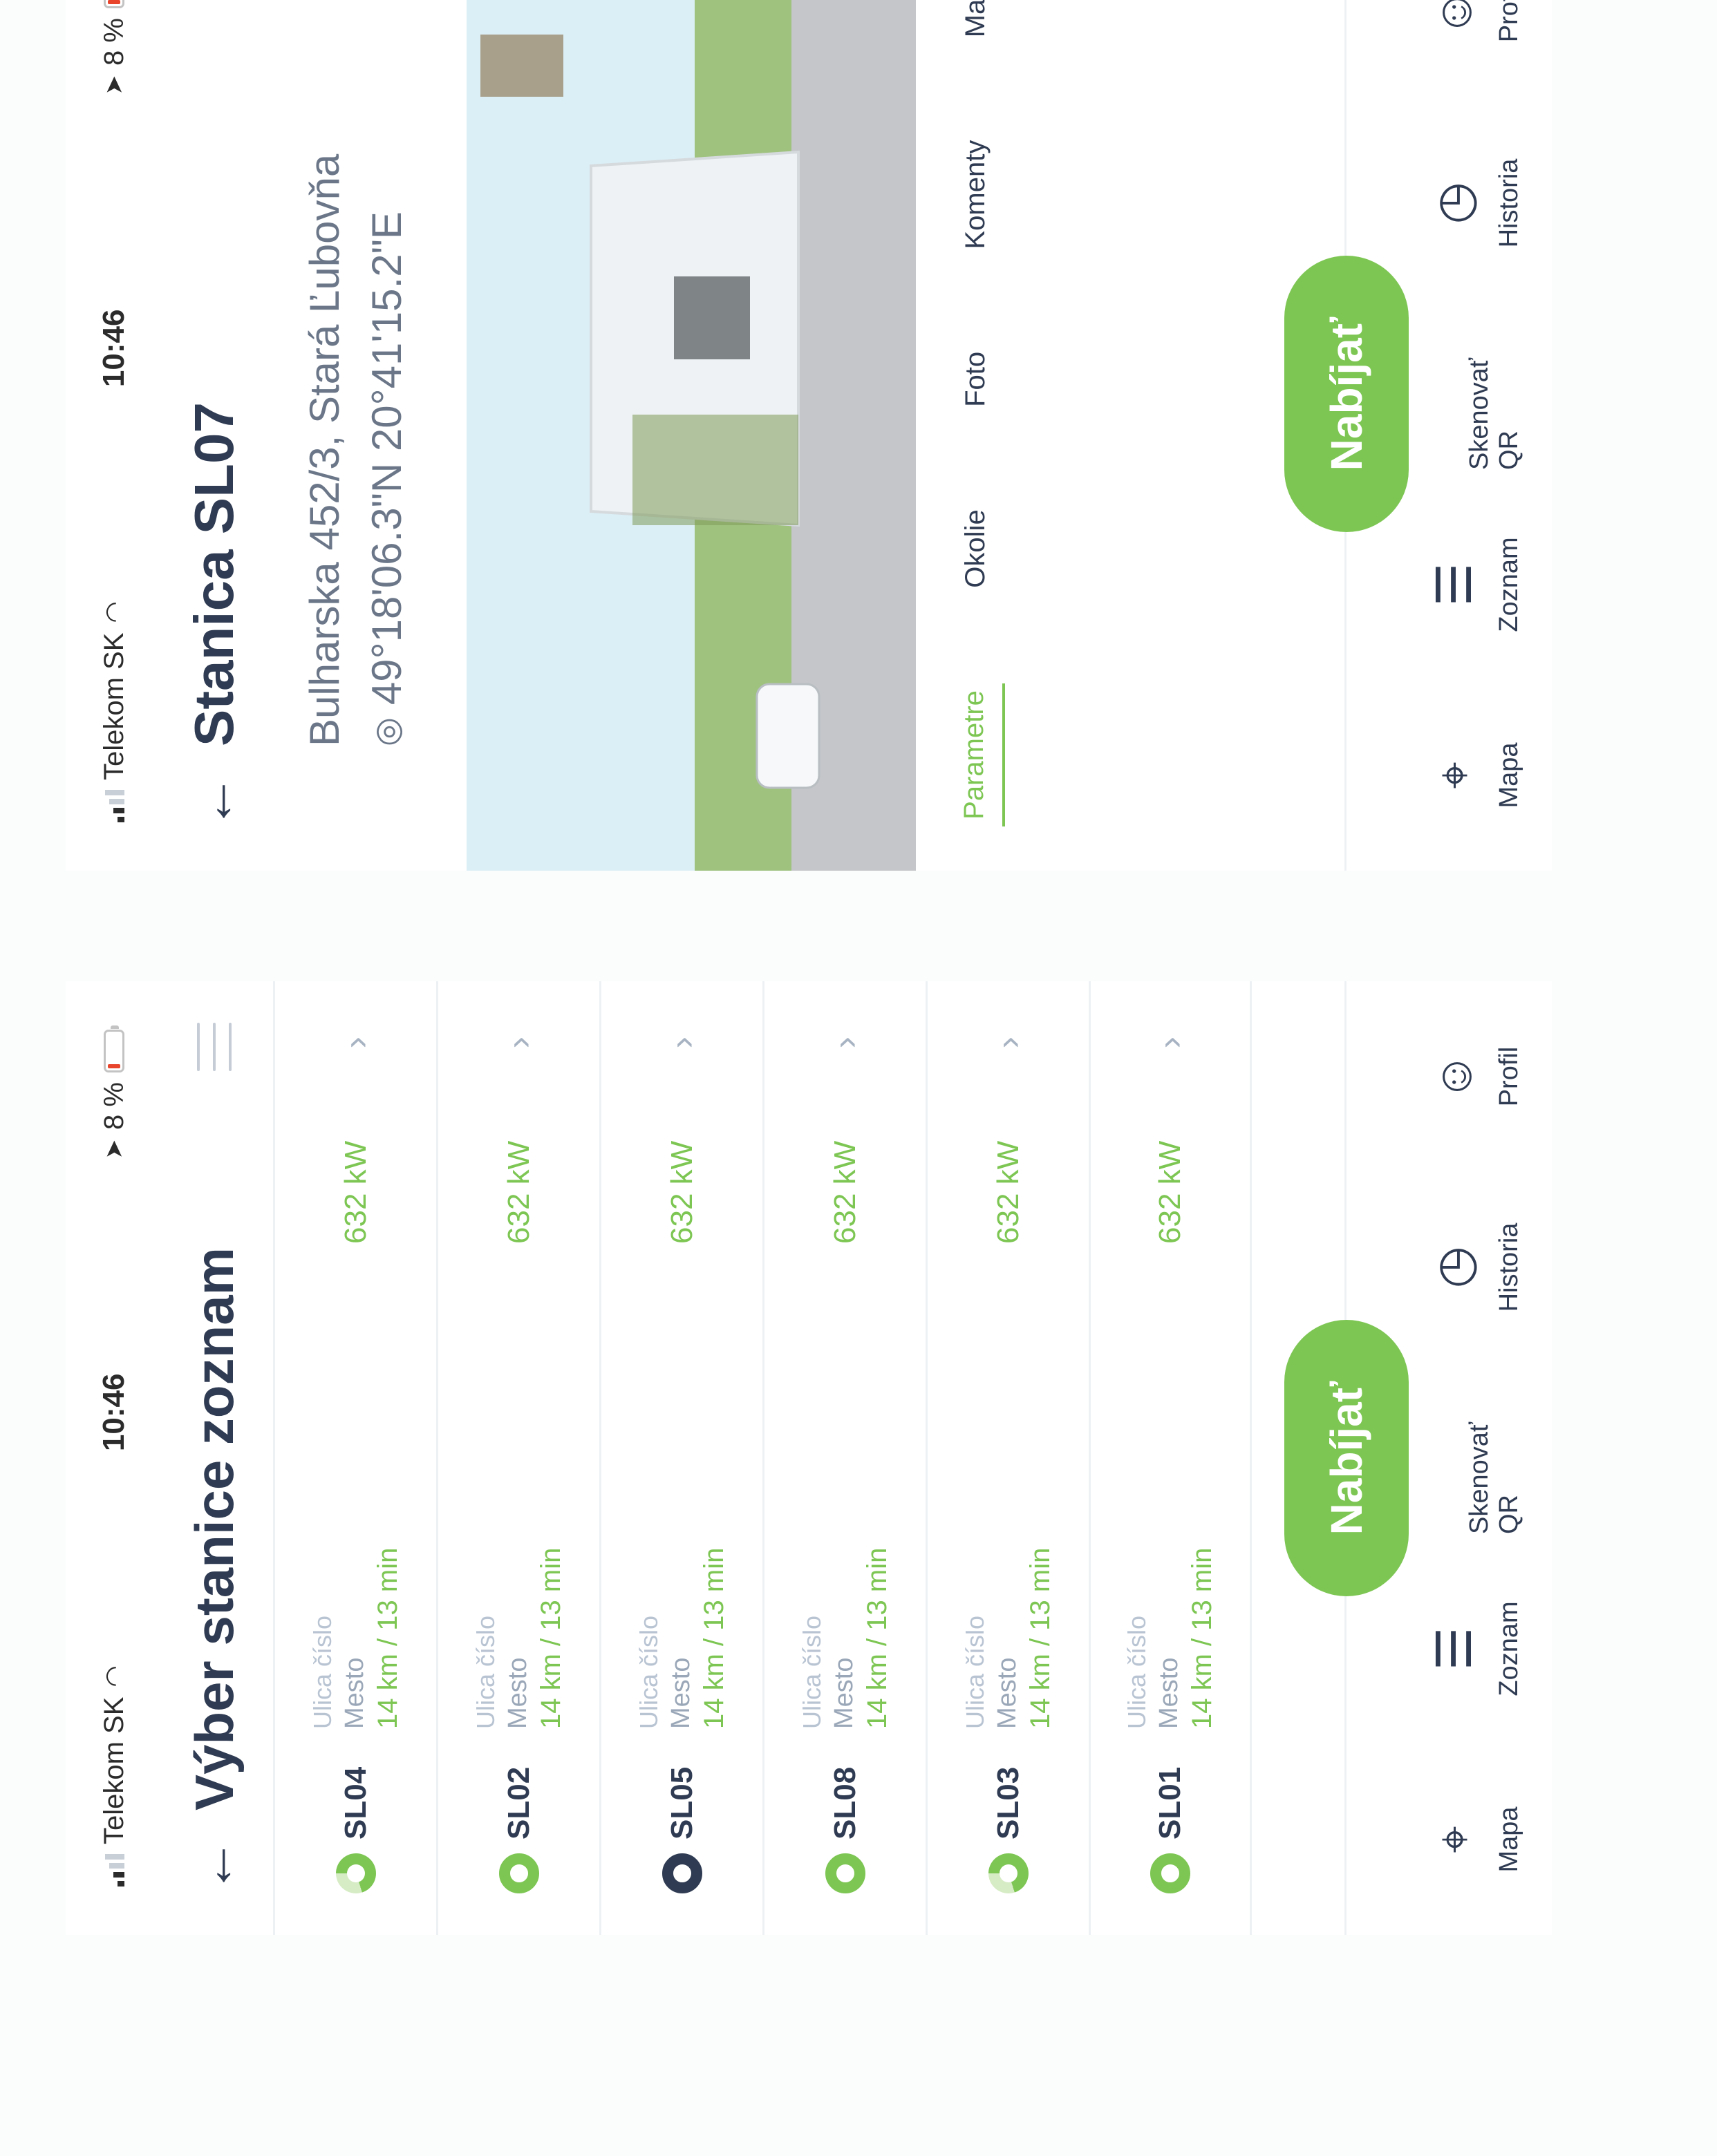 This screenshot has width=1717, height=2156. I want to click on station-illustration, so click(691, 435).